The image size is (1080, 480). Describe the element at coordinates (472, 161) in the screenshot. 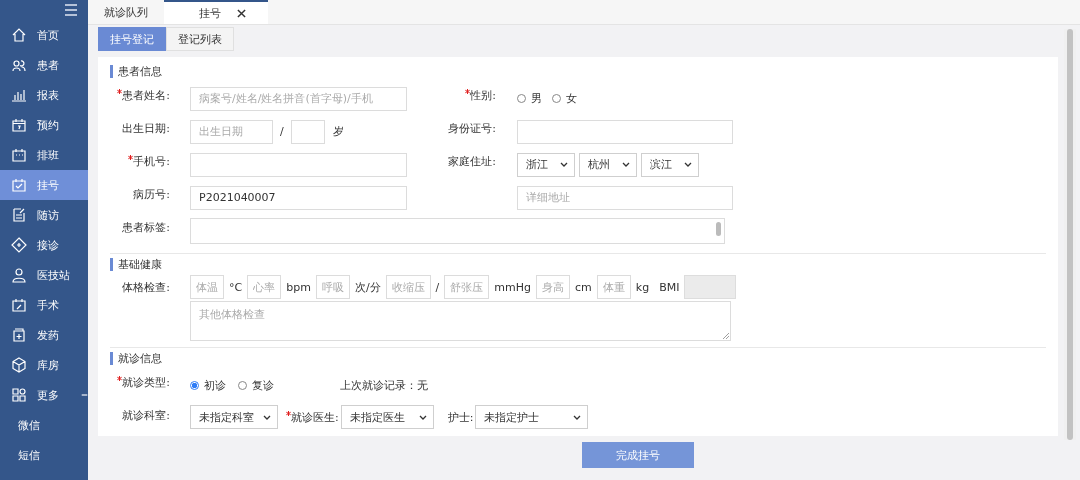

I see `field-label: 家庭住址:` at that location.